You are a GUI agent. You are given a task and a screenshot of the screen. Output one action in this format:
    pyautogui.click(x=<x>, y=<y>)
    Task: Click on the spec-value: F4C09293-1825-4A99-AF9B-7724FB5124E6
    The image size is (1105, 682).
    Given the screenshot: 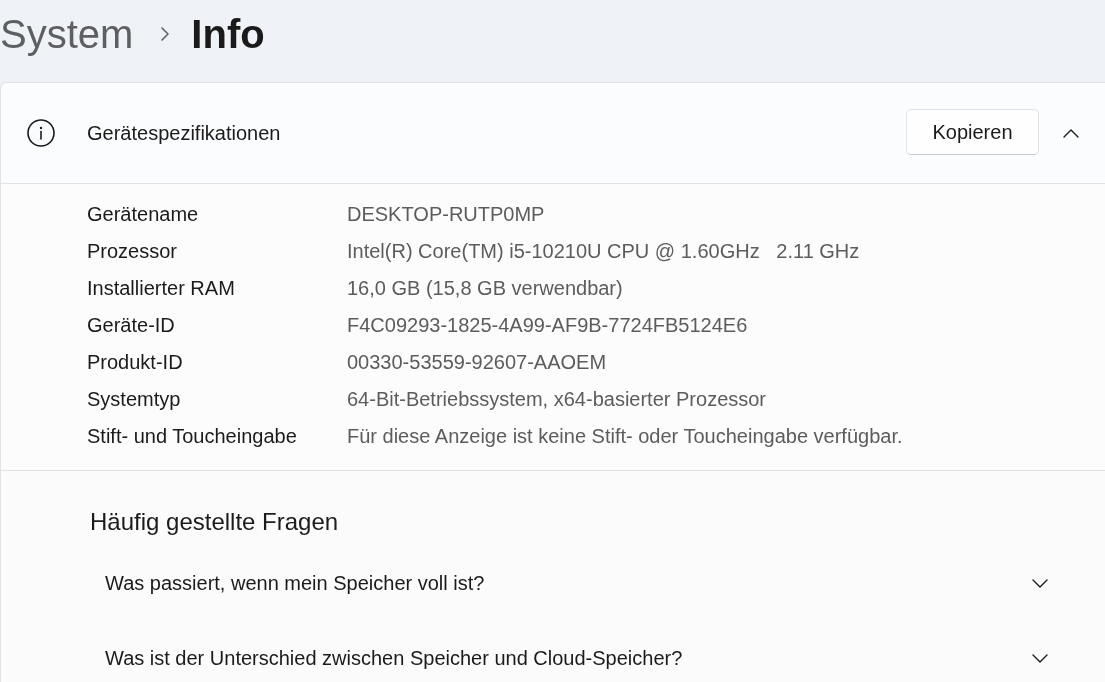 What is the action you would take?
    pyautogui.click(x=547, y=325)
    